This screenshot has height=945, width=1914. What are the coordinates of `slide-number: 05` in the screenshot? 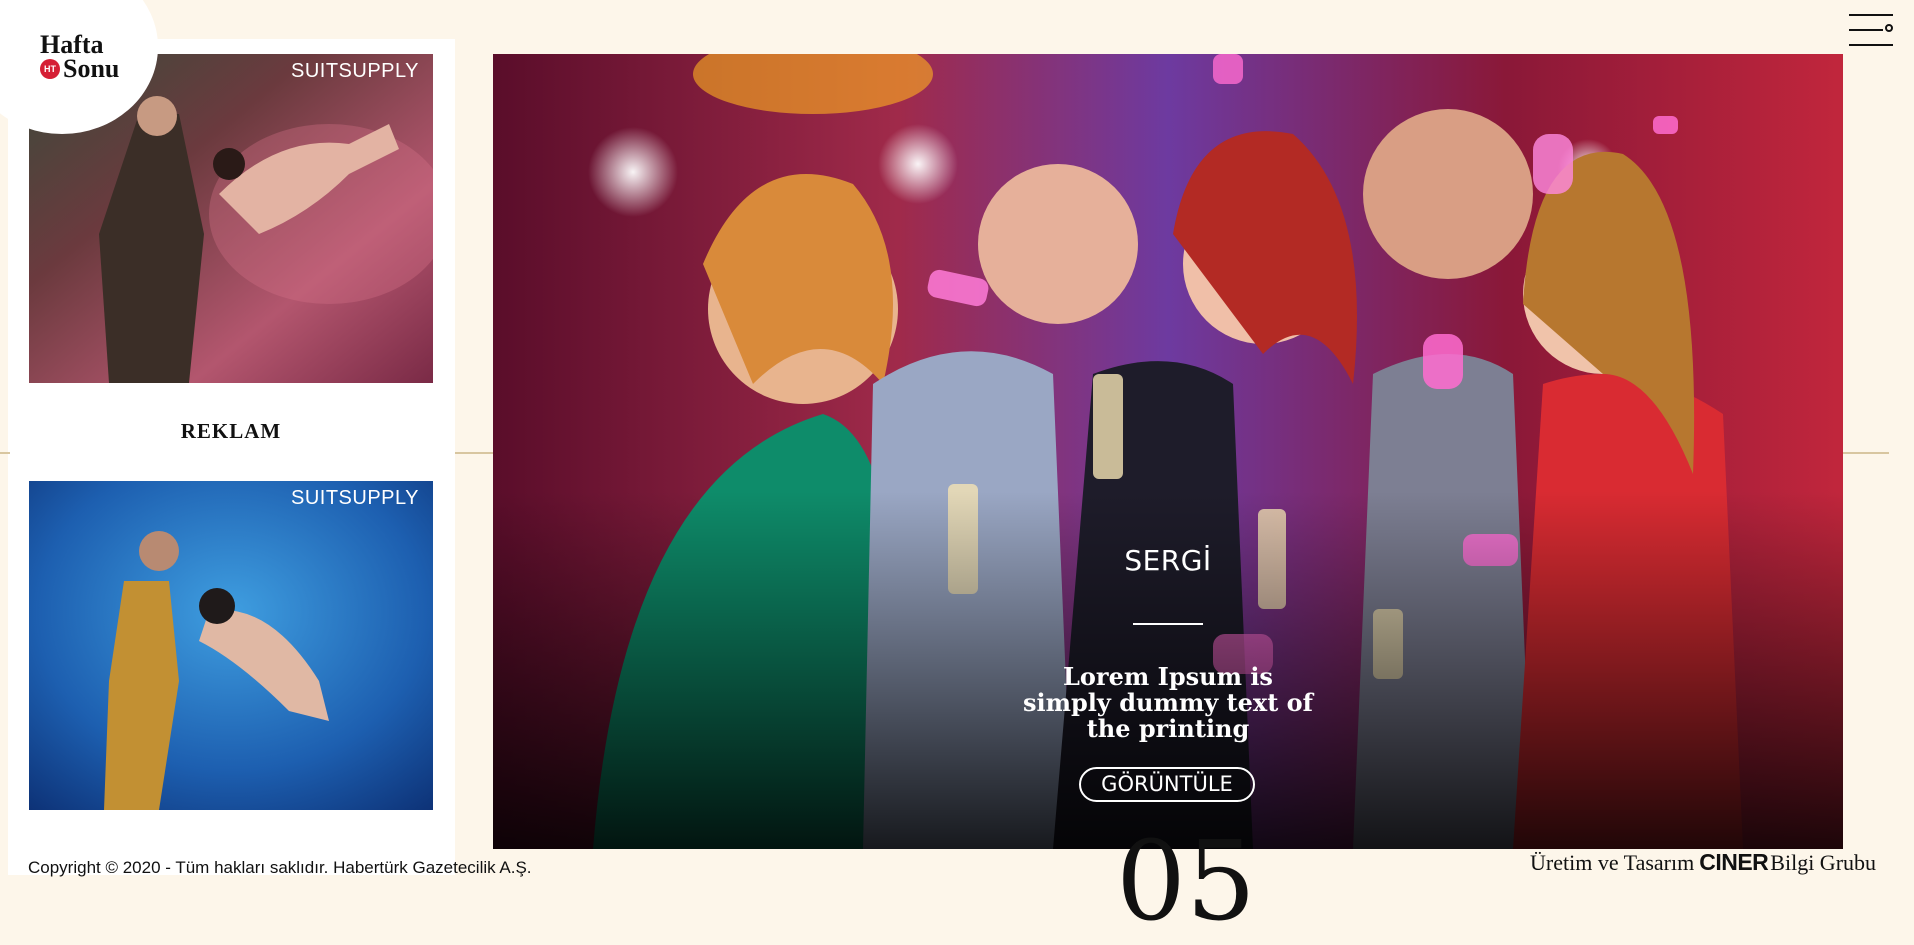 It's located at (1186, 881).